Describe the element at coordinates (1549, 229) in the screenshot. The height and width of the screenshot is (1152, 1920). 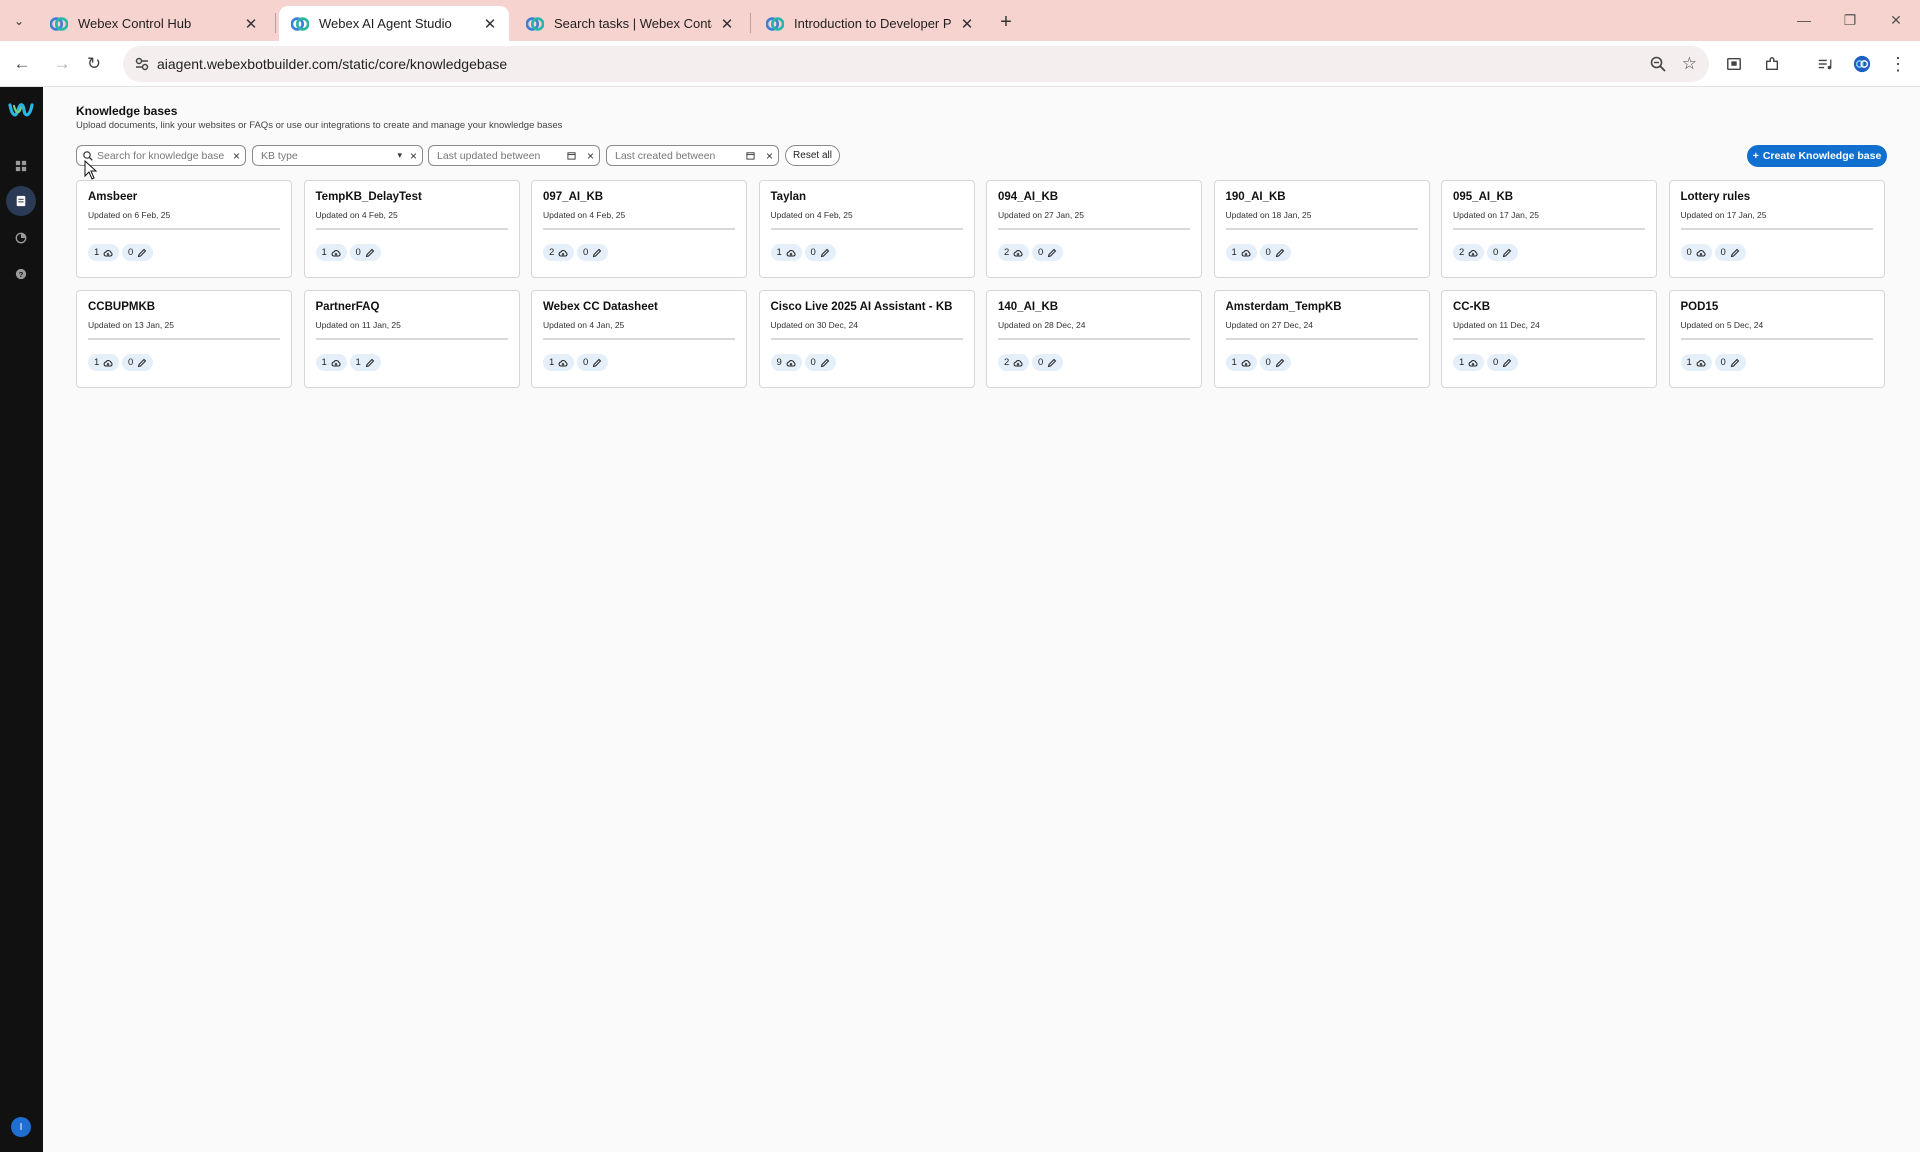
I see `knowledge-base-card: 095_AI_KB Updated on 17 Jan, 25 2 0` at that location.